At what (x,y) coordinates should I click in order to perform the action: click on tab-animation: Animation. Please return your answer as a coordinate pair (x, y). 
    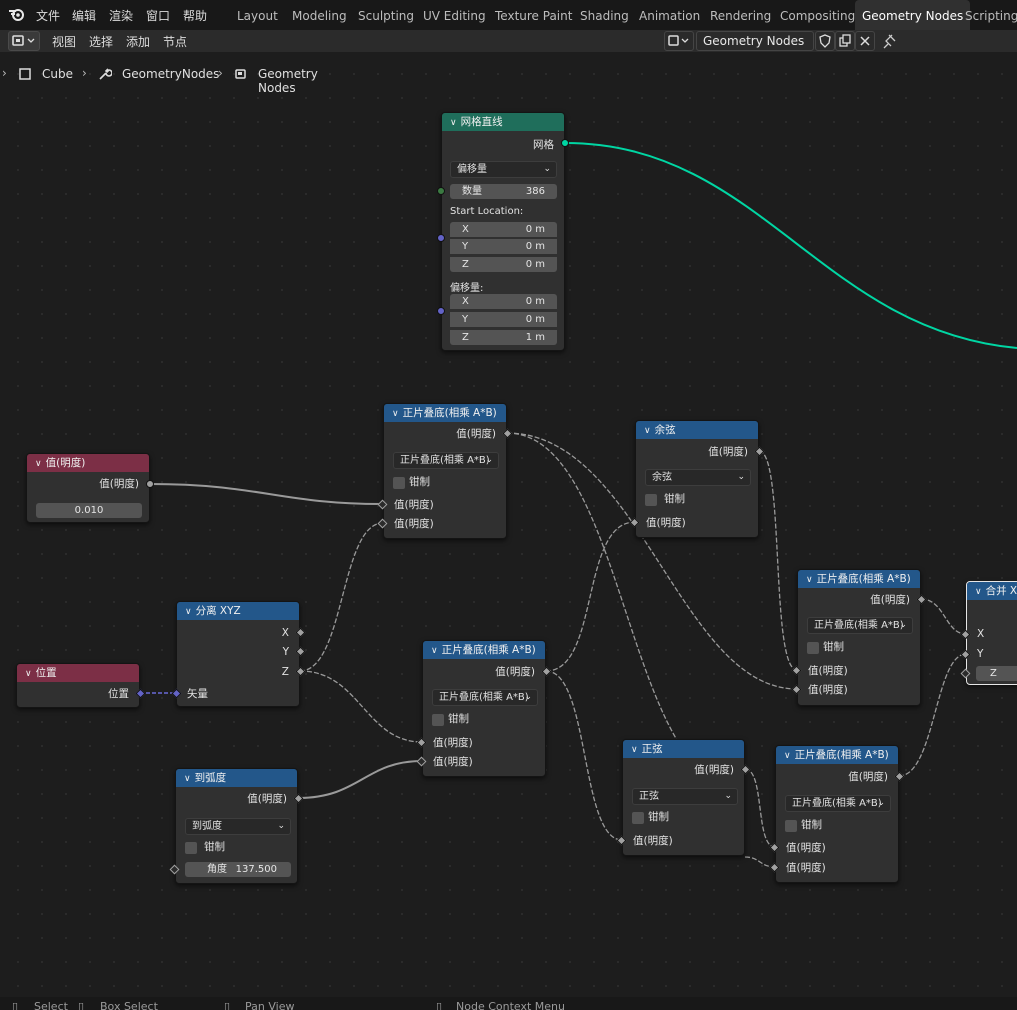
    Looking at the image, I should click on (669, 15).